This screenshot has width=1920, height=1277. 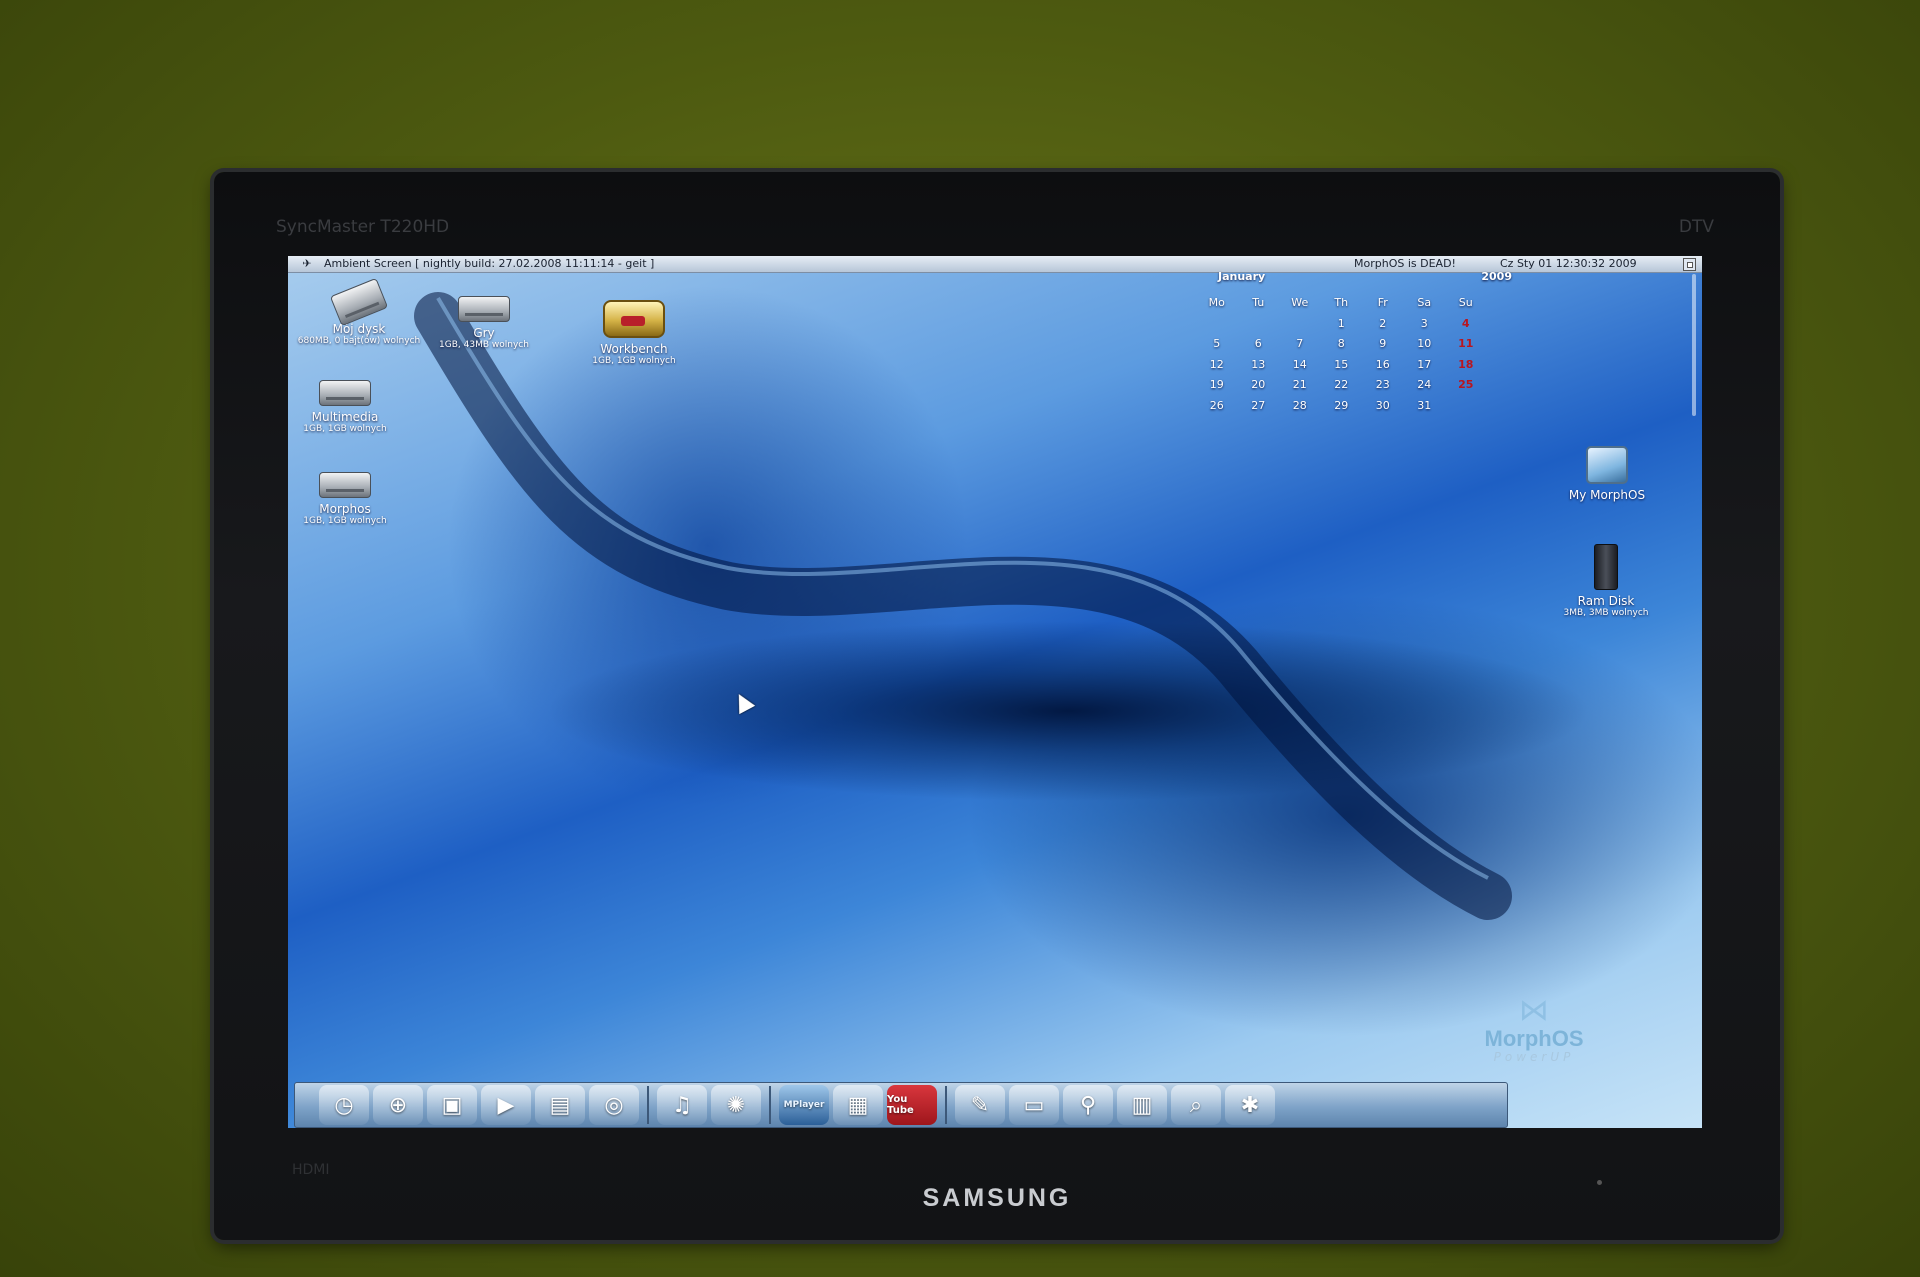 What do you see at coordinates (345, 509) in the screenshot?
I see `icon-label: Morphos` at bounding box center [345, 509].